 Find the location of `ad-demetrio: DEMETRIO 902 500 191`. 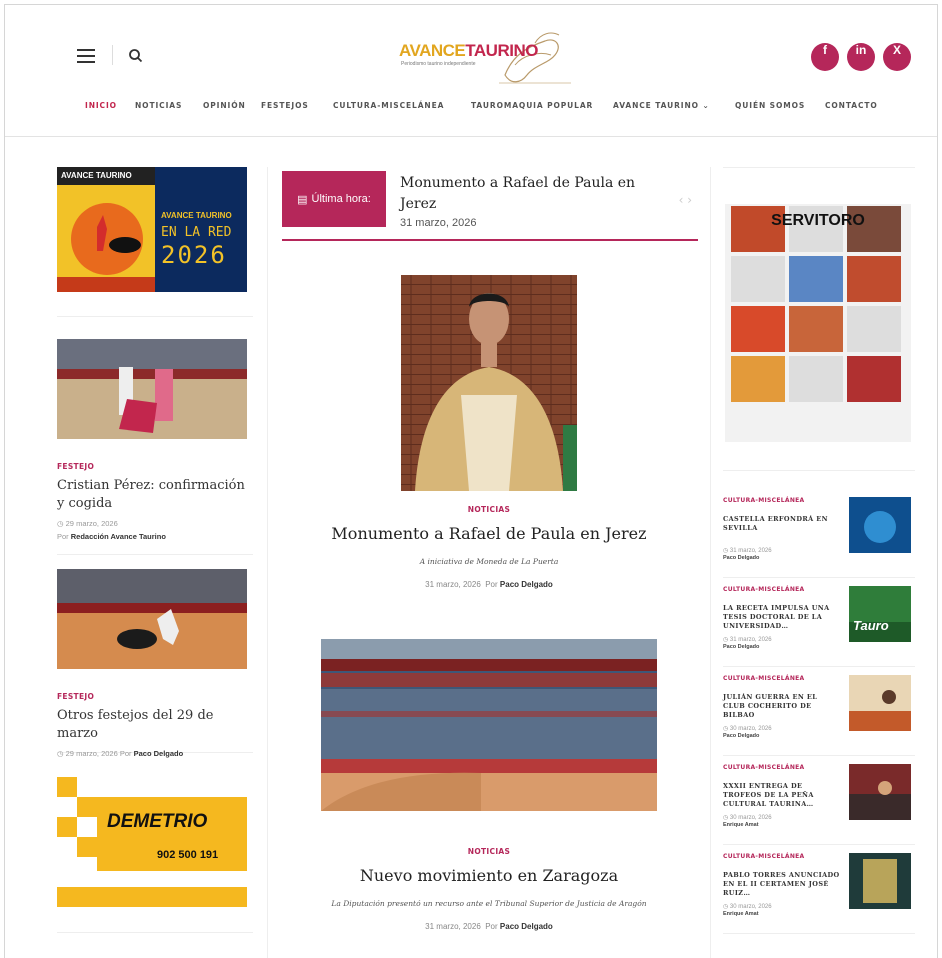

ad-demetrio: DEMETRIO 902 500 191 is located at coordinates (155, 843).